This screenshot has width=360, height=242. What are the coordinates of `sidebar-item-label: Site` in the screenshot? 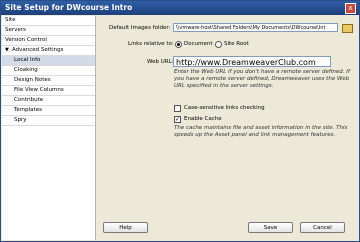 It's located at (10, 20).